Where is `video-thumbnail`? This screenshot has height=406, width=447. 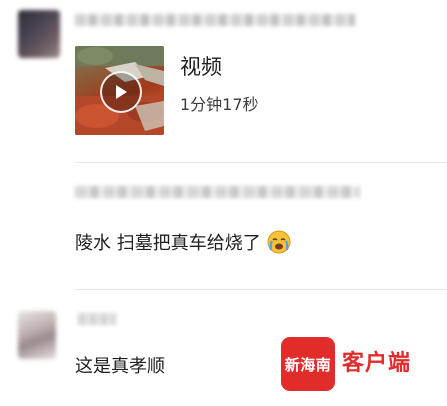
video-thumbnail is located at coordinates (119, 90).